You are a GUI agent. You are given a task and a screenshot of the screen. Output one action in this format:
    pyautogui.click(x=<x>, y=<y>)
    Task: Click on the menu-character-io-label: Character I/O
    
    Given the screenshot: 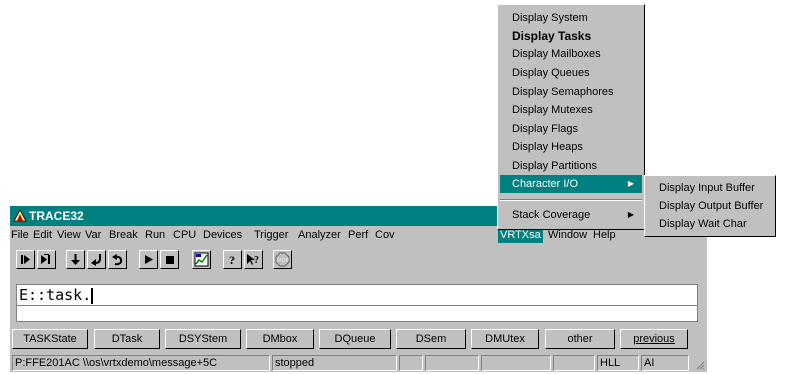 What is the action you would take?
    pyautogui.click(x=545, y=184)
    